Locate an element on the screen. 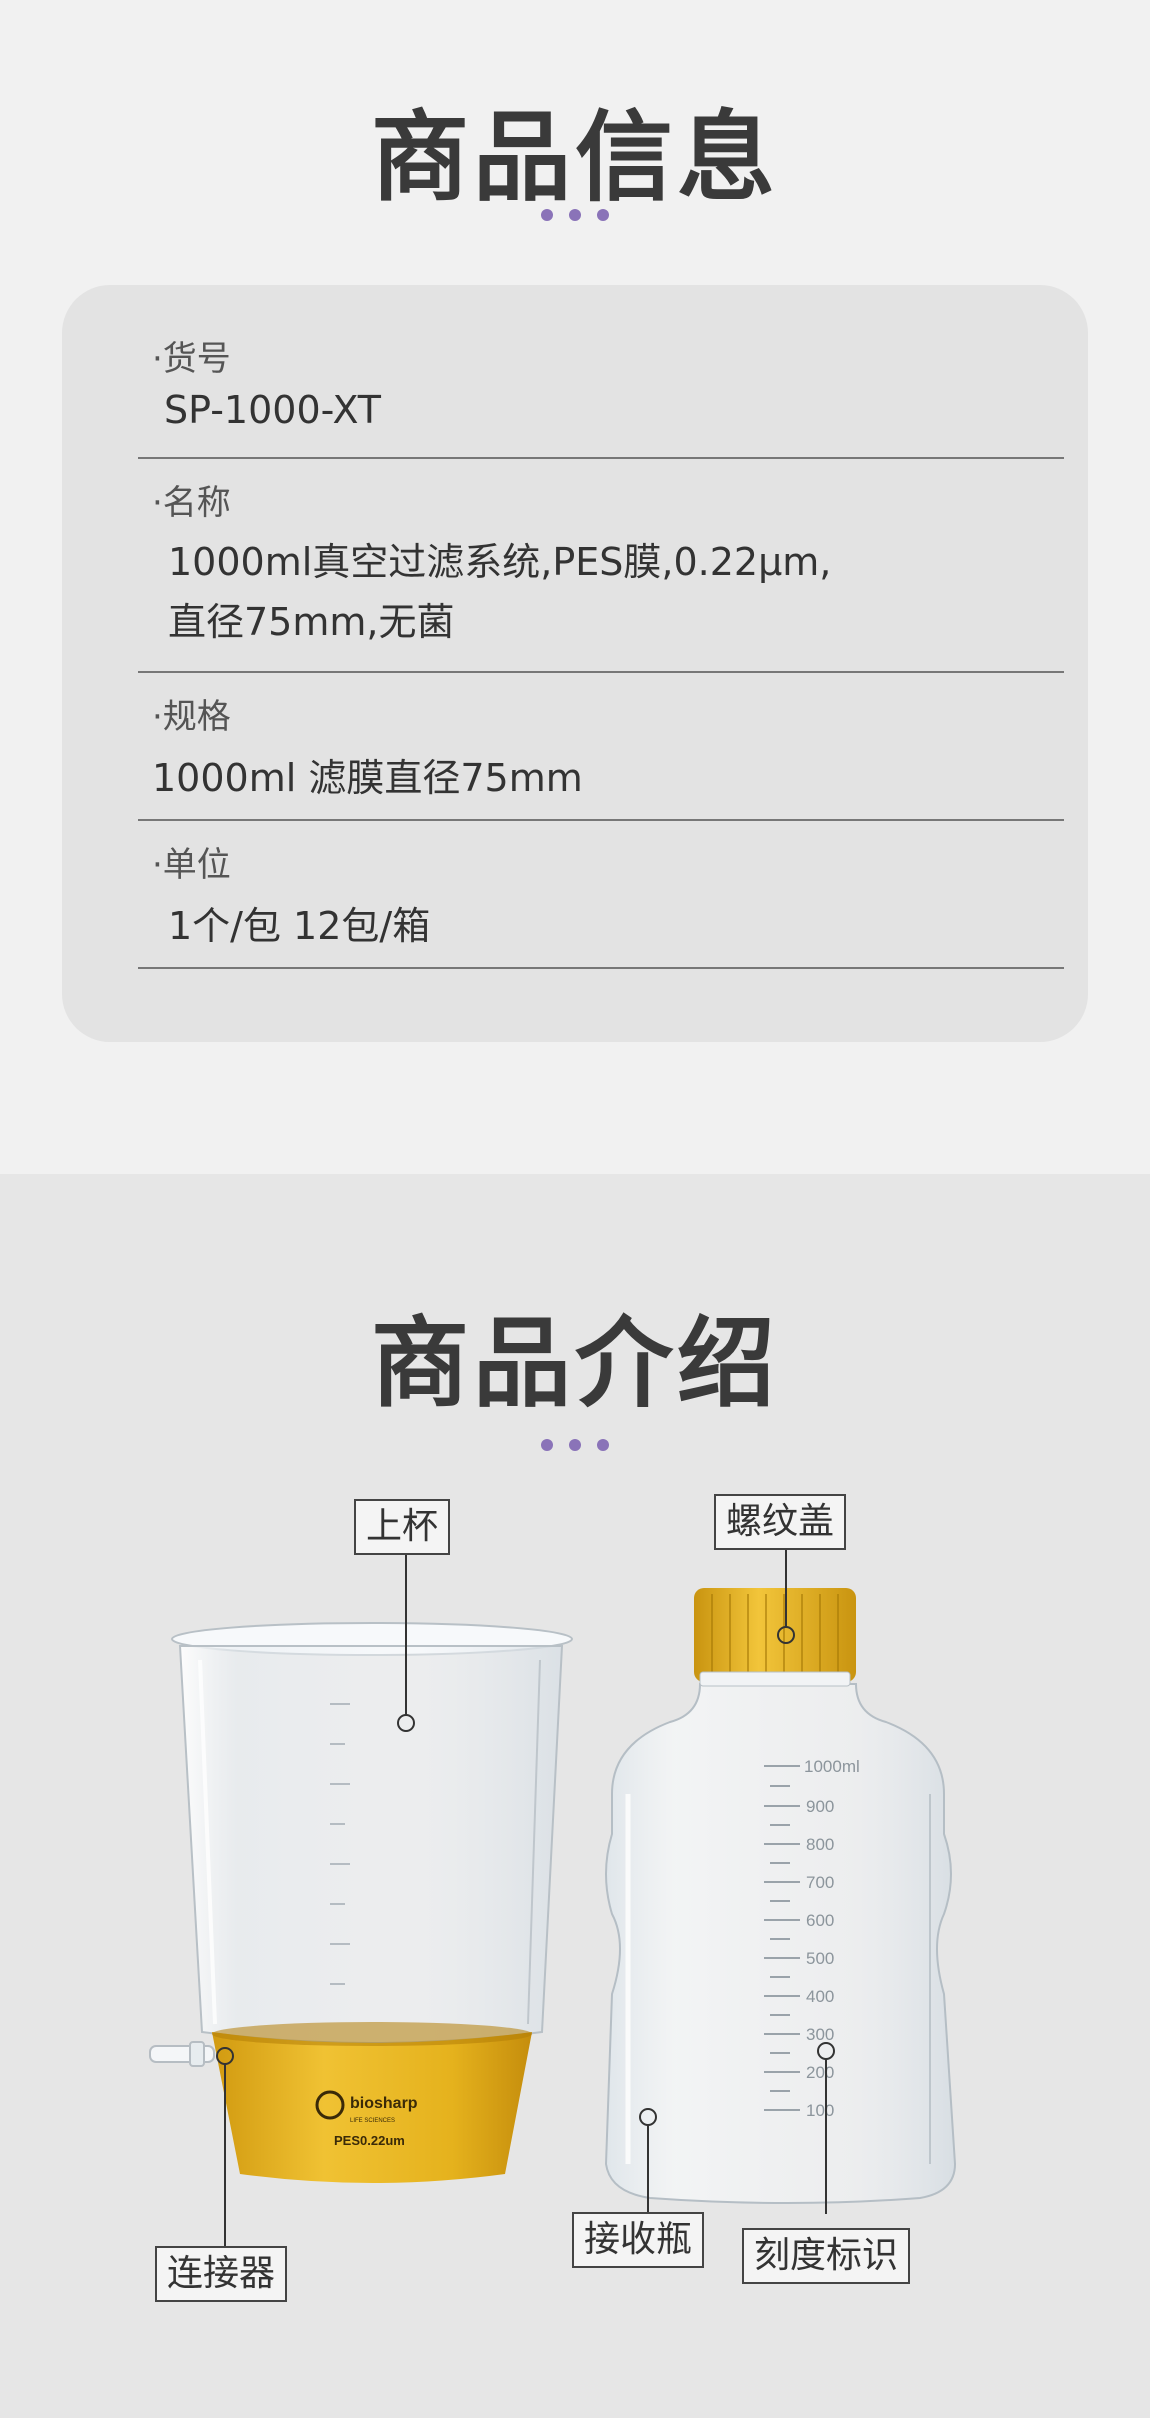  info-value: 1000ml真空过滤系统,PES膜,0.22μm, is located at coordinates (500, 562).